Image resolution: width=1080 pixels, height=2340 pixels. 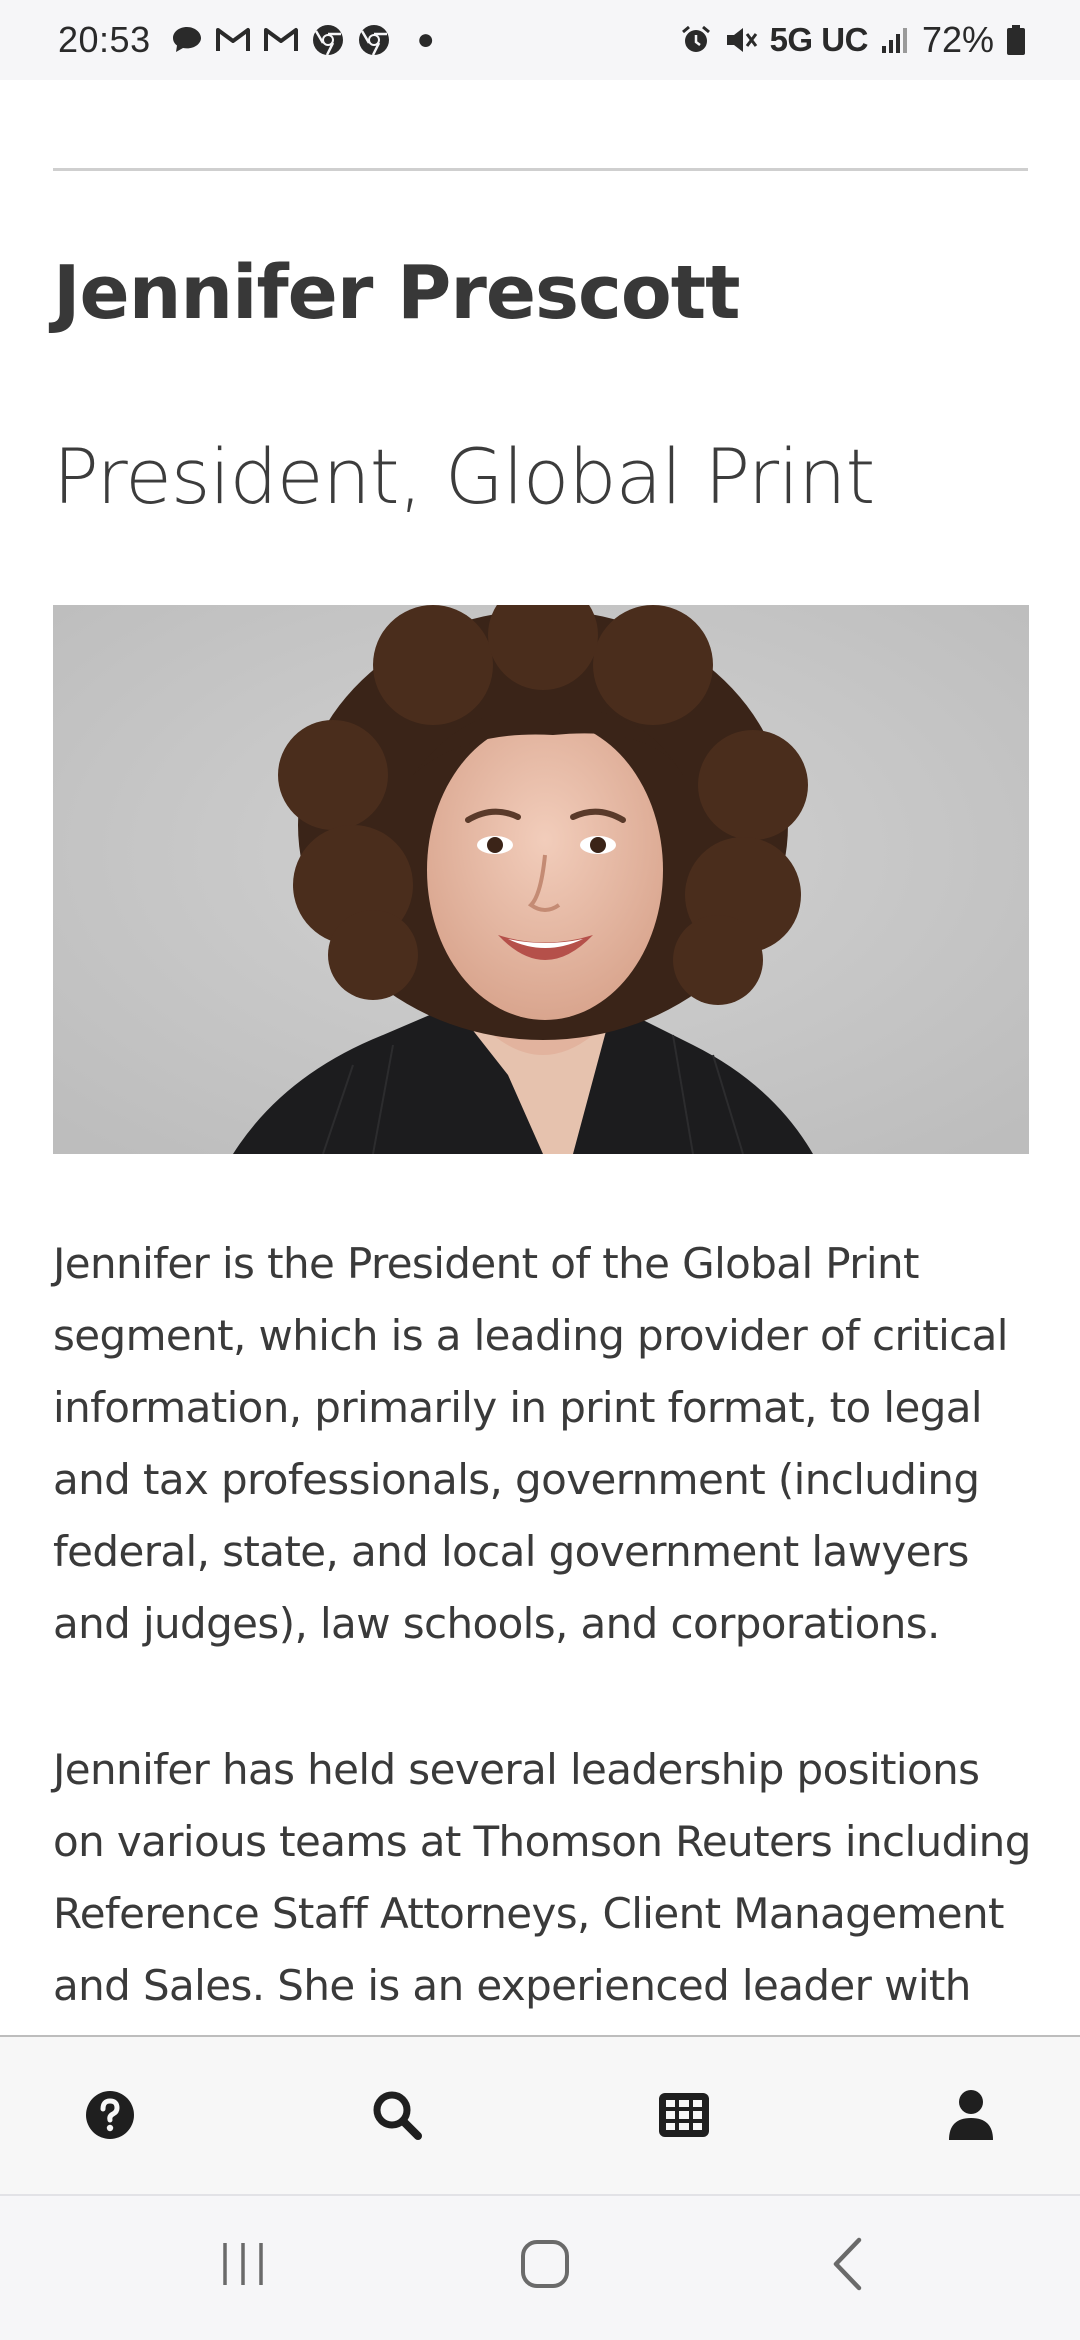 I want to click on back-icon, so click(x=848, y=2266).